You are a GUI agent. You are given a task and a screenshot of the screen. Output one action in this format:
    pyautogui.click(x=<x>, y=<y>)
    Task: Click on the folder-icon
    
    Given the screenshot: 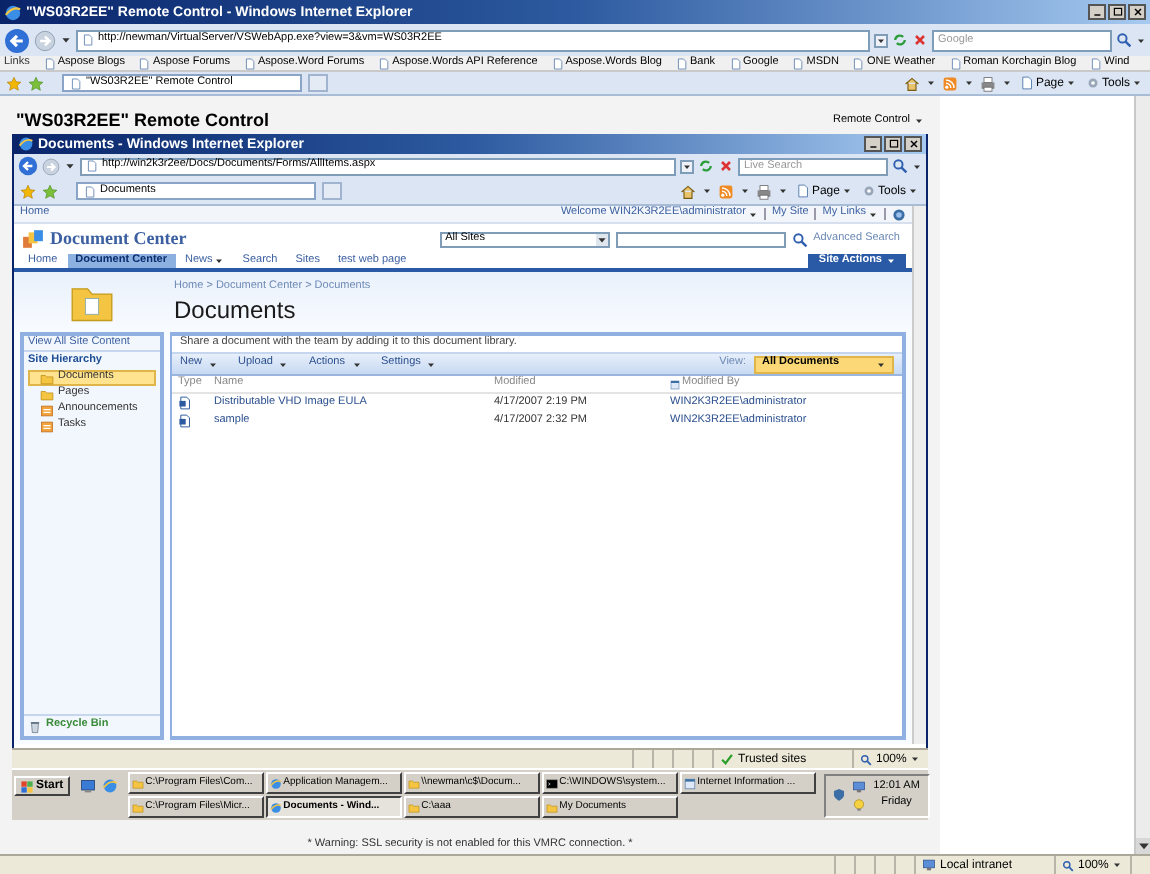 What is the action you would take?
    pyautogui.click(x=551, y=807)
    